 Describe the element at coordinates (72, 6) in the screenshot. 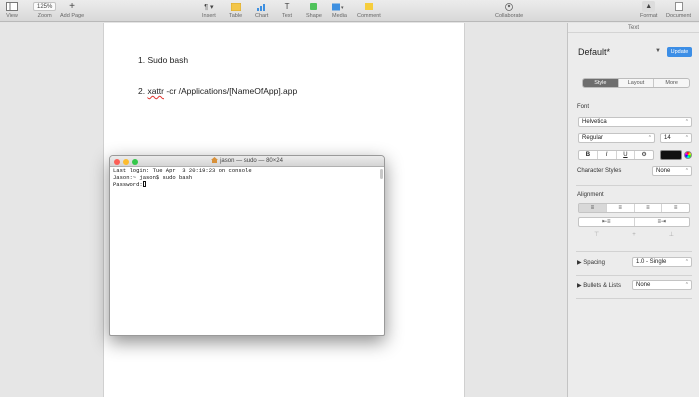

I see `plus-icon: +` at that location.